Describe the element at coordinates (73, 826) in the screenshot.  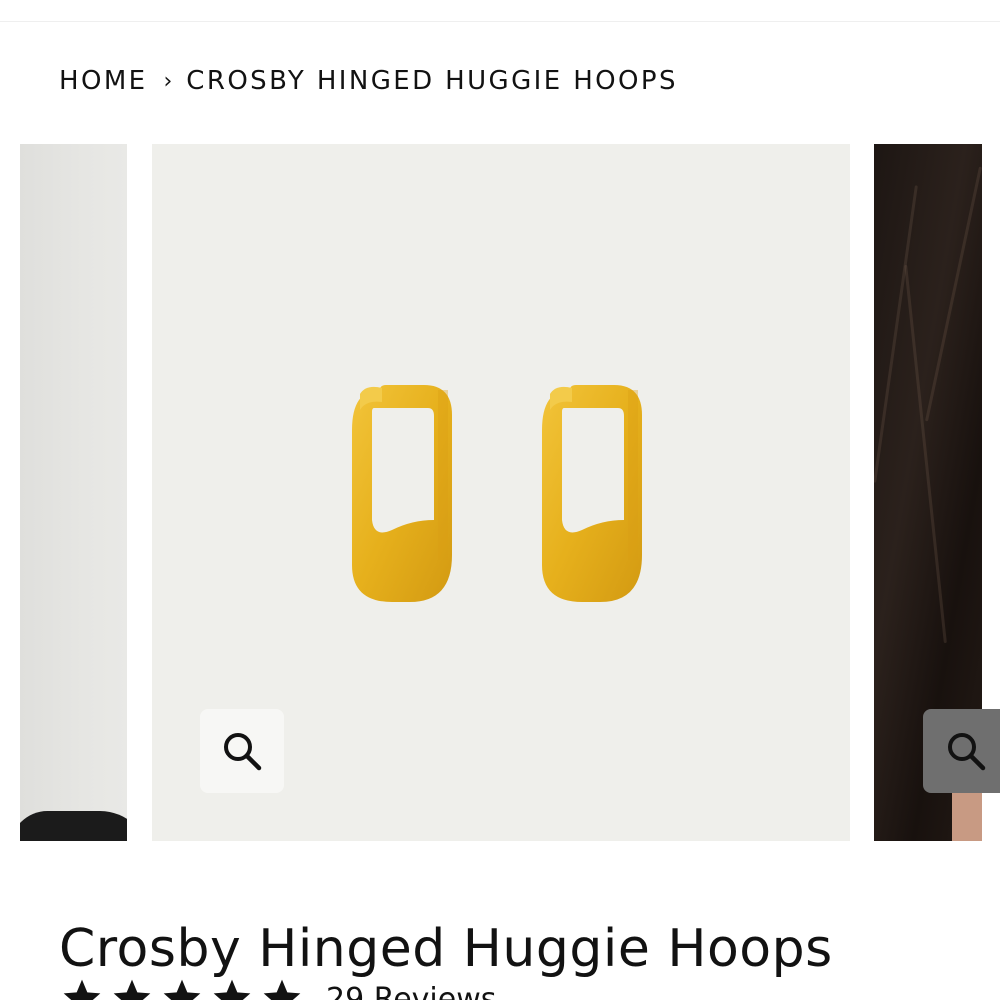
I see `model-shoulder-image` at that location.